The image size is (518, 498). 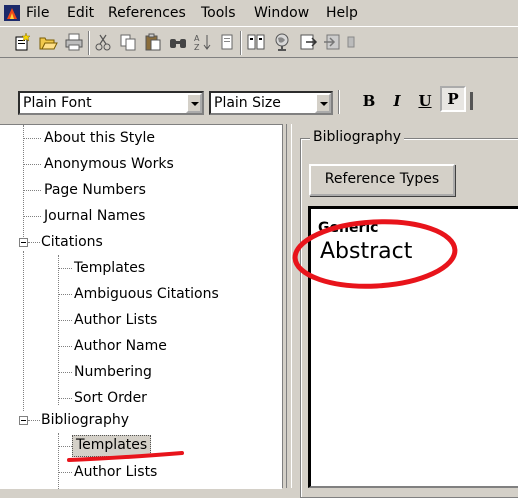 I want to click on menu-bar: File Edit References Tools Window Help, so click(x=259, y=13).